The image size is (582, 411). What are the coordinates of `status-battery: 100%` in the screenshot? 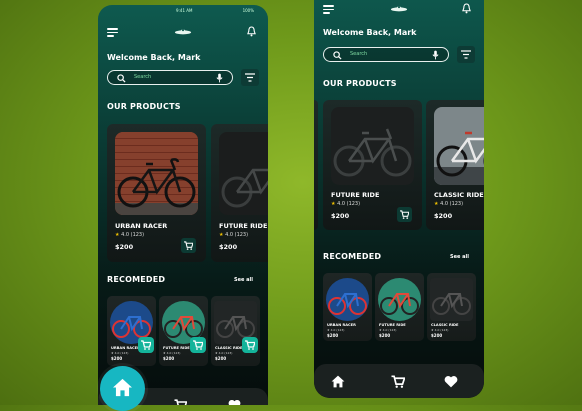 It's located at (248, 10).